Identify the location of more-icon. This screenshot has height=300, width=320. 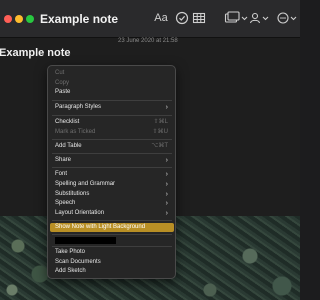
(287, 18).